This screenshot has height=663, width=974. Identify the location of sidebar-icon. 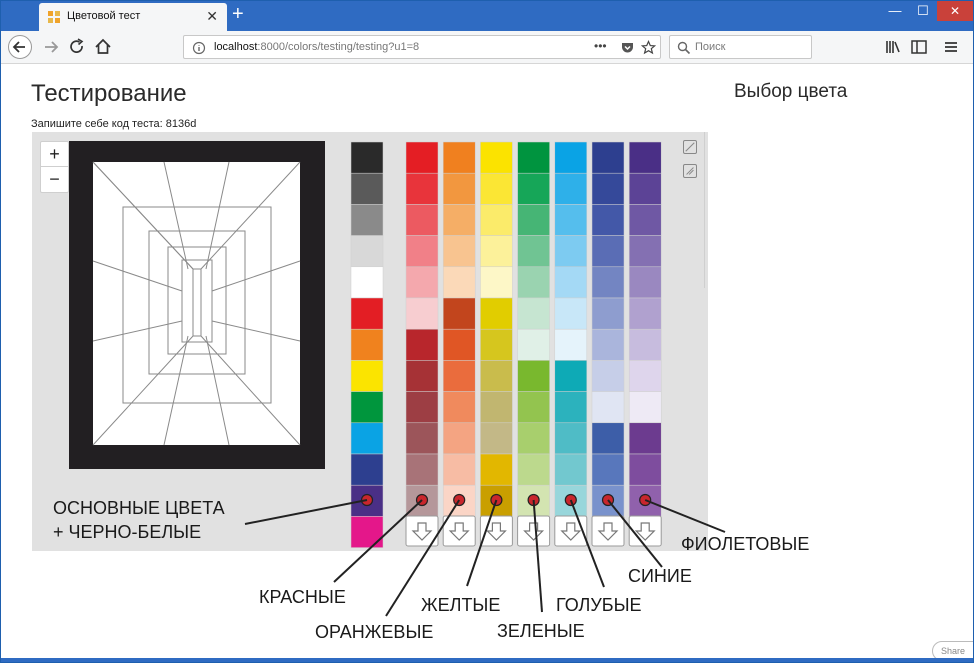
(919, 47).